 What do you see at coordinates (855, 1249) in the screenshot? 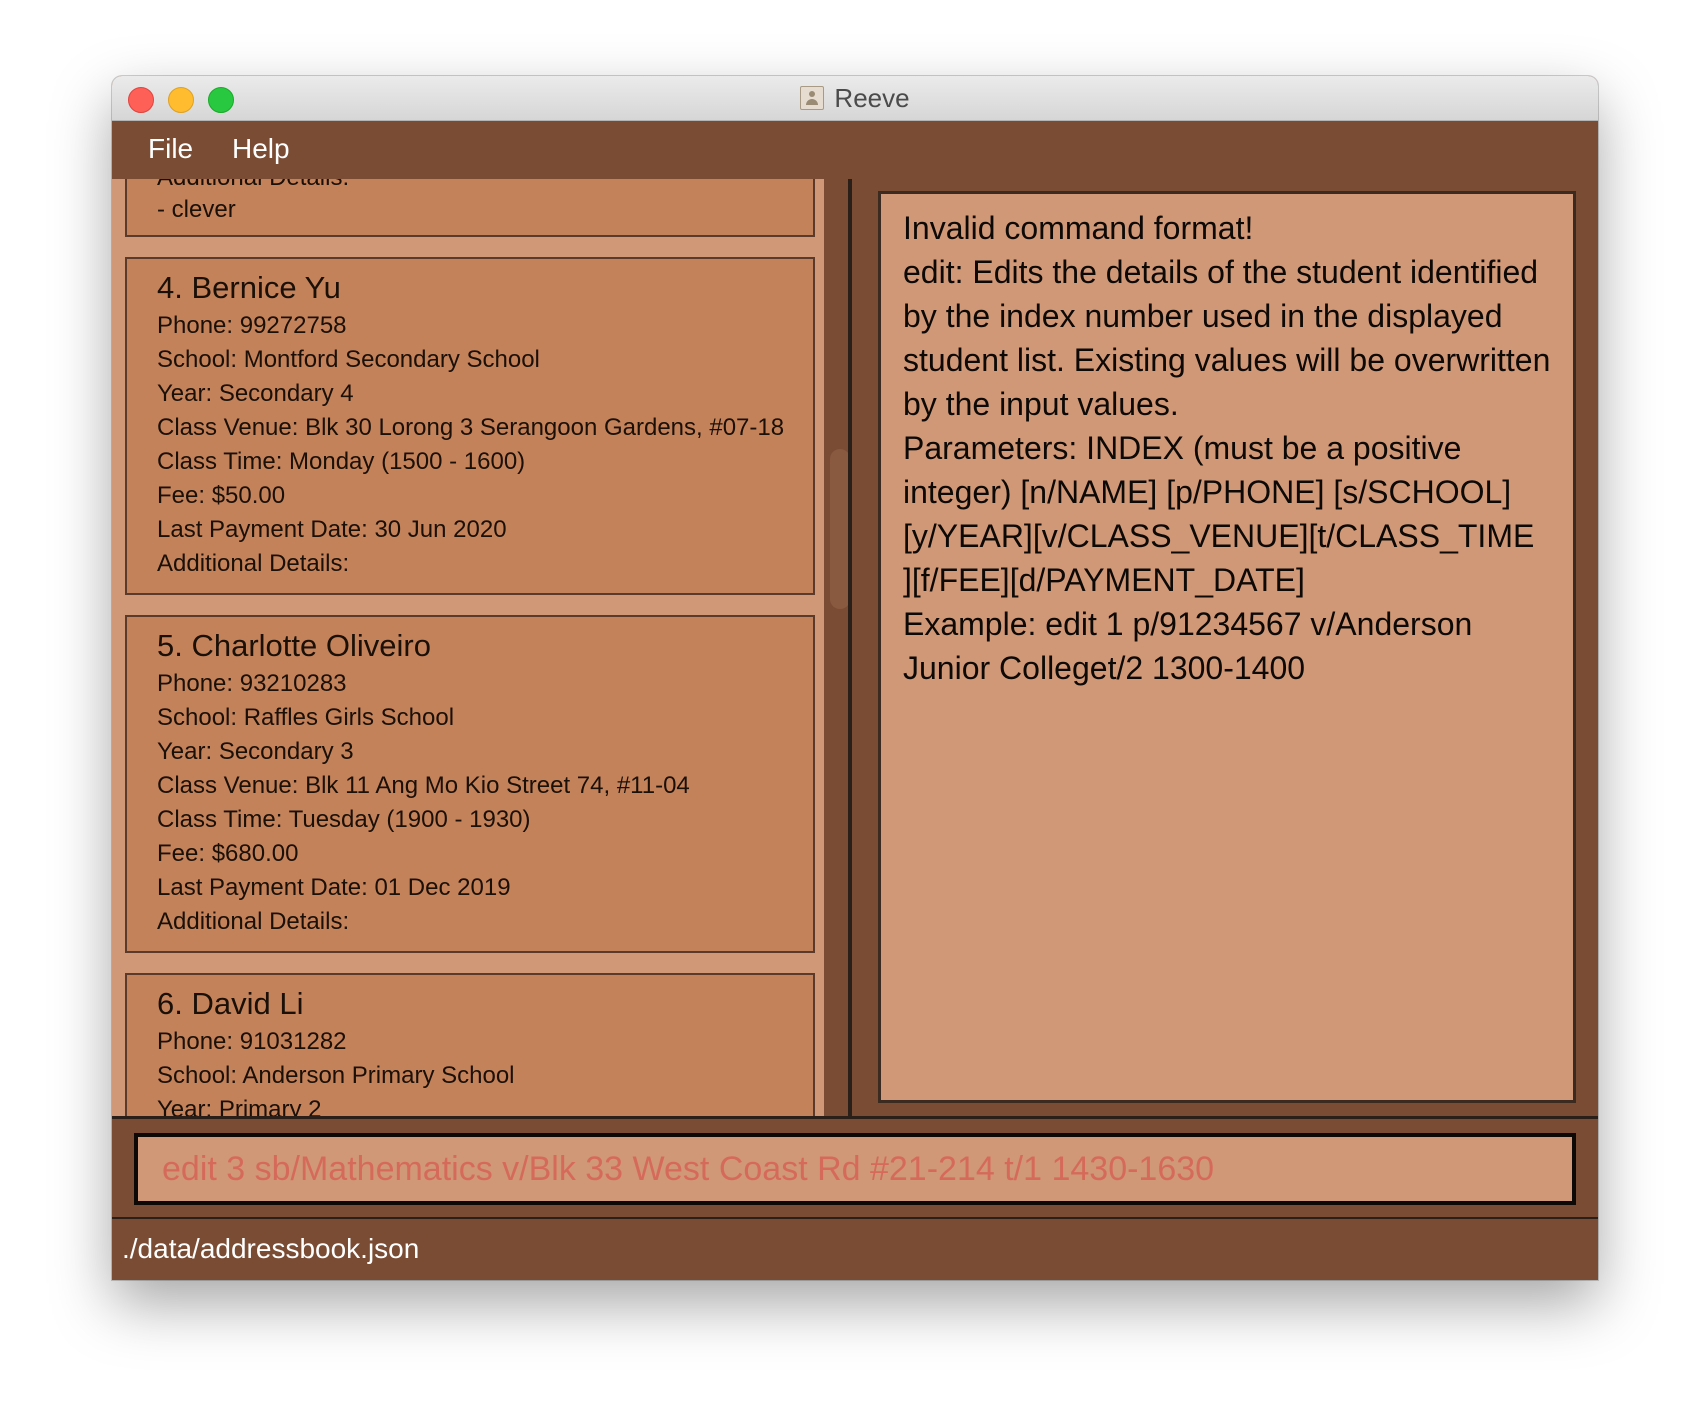
I see `status-bar: ./data/addressbook.json` at bounding box center [855, 1249].